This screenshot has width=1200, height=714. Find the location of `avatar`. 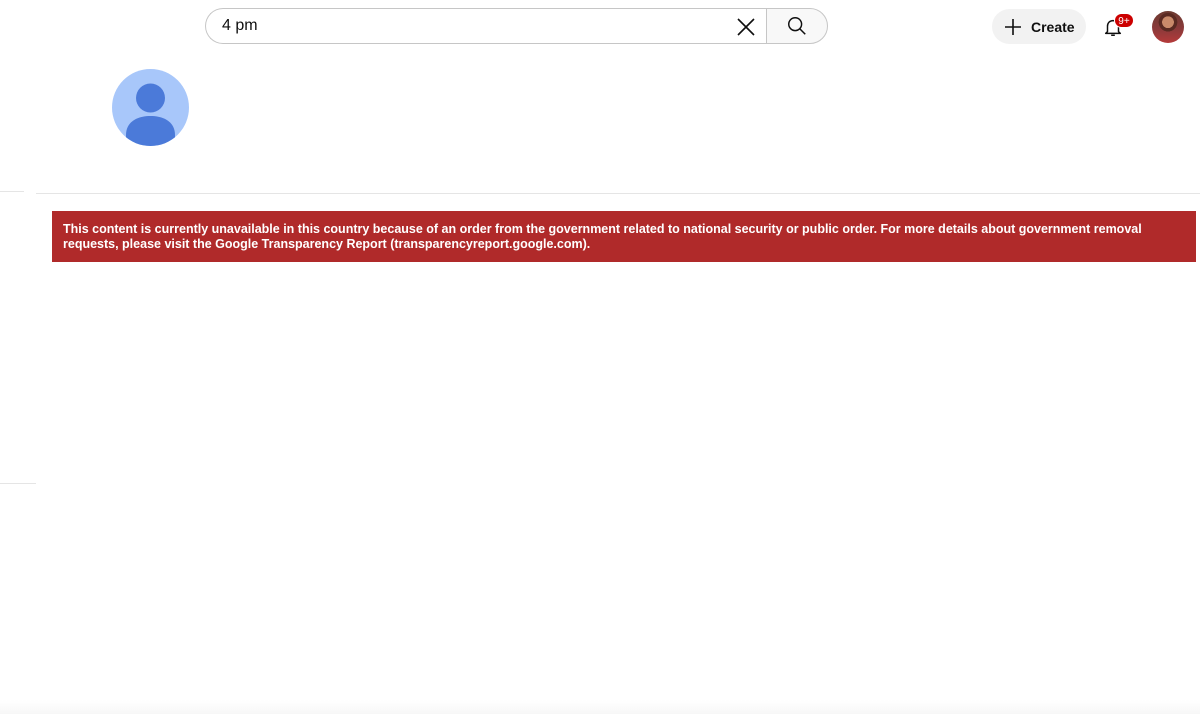

avatar is located at coordinates (1168, 27).